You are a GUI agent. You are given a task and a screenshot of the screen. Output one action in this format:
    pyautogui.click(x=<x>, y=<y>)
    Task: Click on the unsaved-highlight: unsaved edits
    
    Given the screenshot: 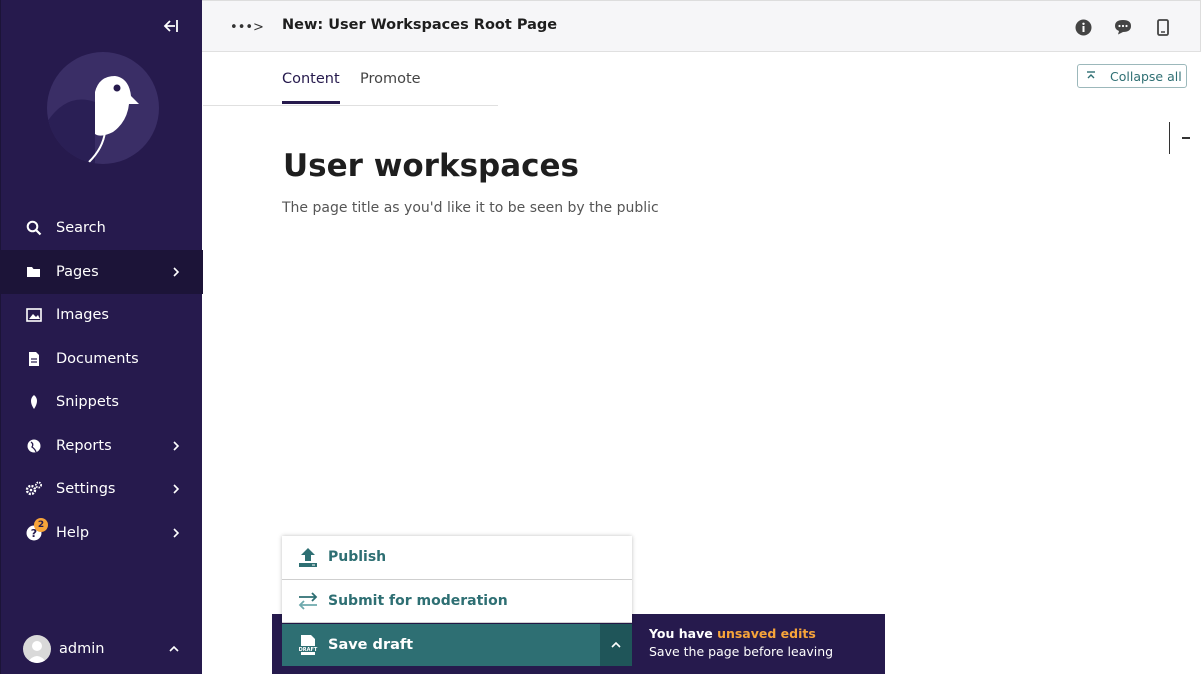 What is the action you would take?
    pyautogui.click(x=766, y=633)
    